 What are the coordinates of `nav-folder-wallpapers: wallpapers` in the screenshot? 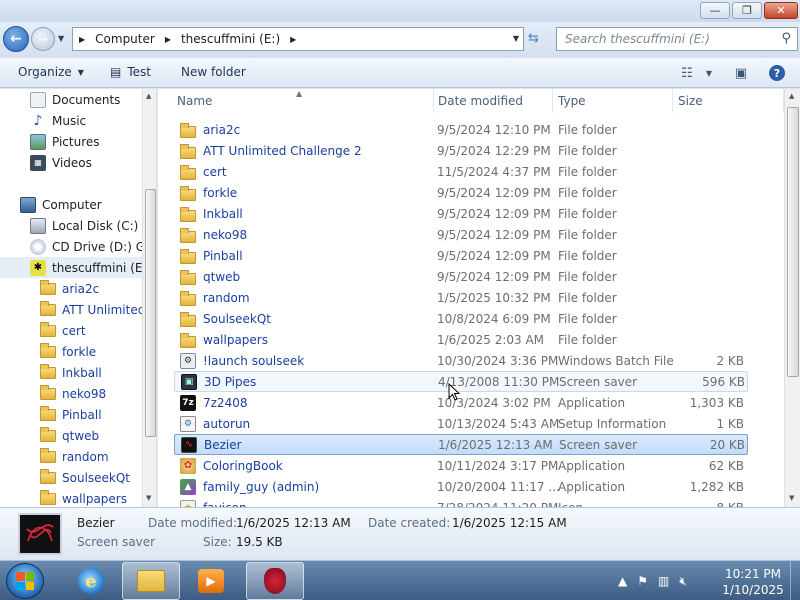 It's located at (83, 497).